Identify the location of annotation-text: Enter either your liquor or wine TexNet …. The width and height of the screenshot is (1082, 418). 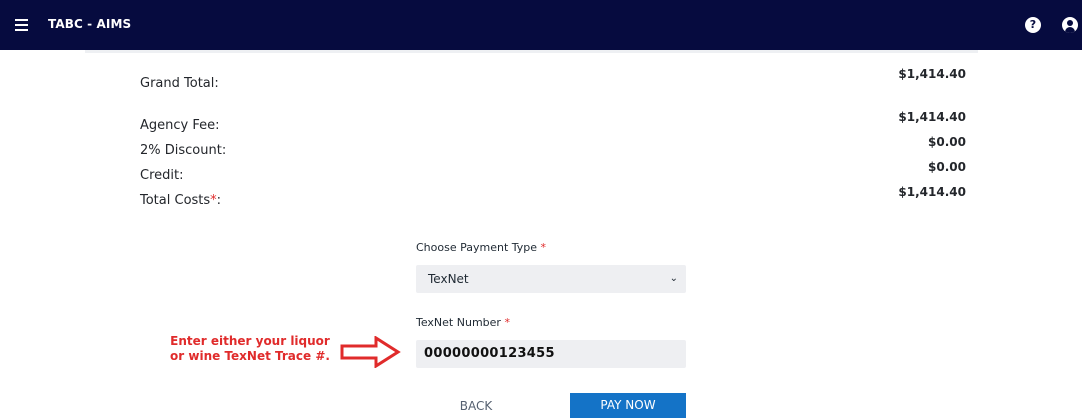
(250, 349).